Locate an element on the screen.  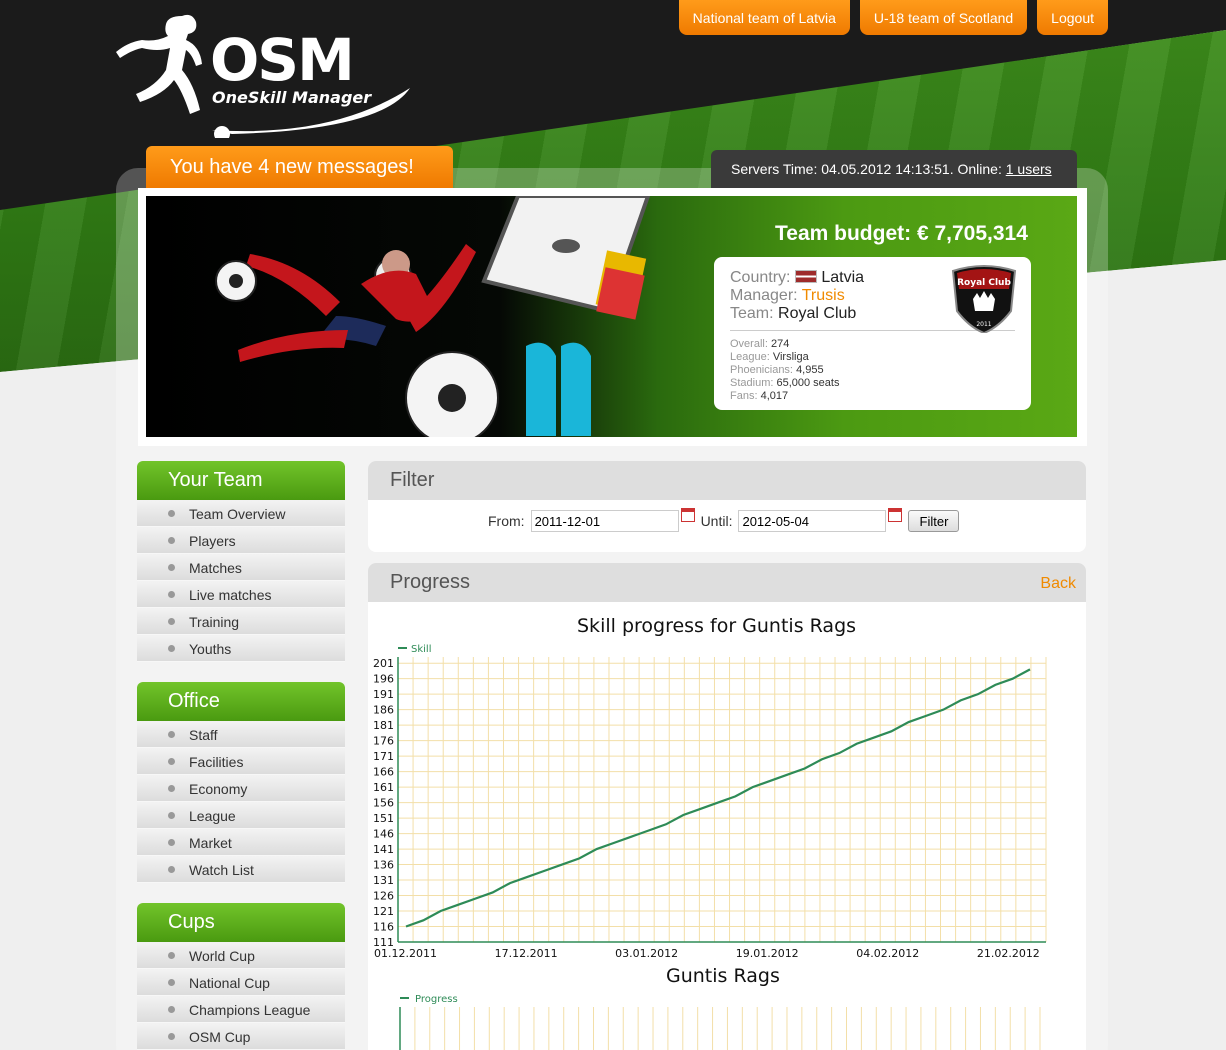
sidebar-item-label: Matches is located at coordinates (215, 568).